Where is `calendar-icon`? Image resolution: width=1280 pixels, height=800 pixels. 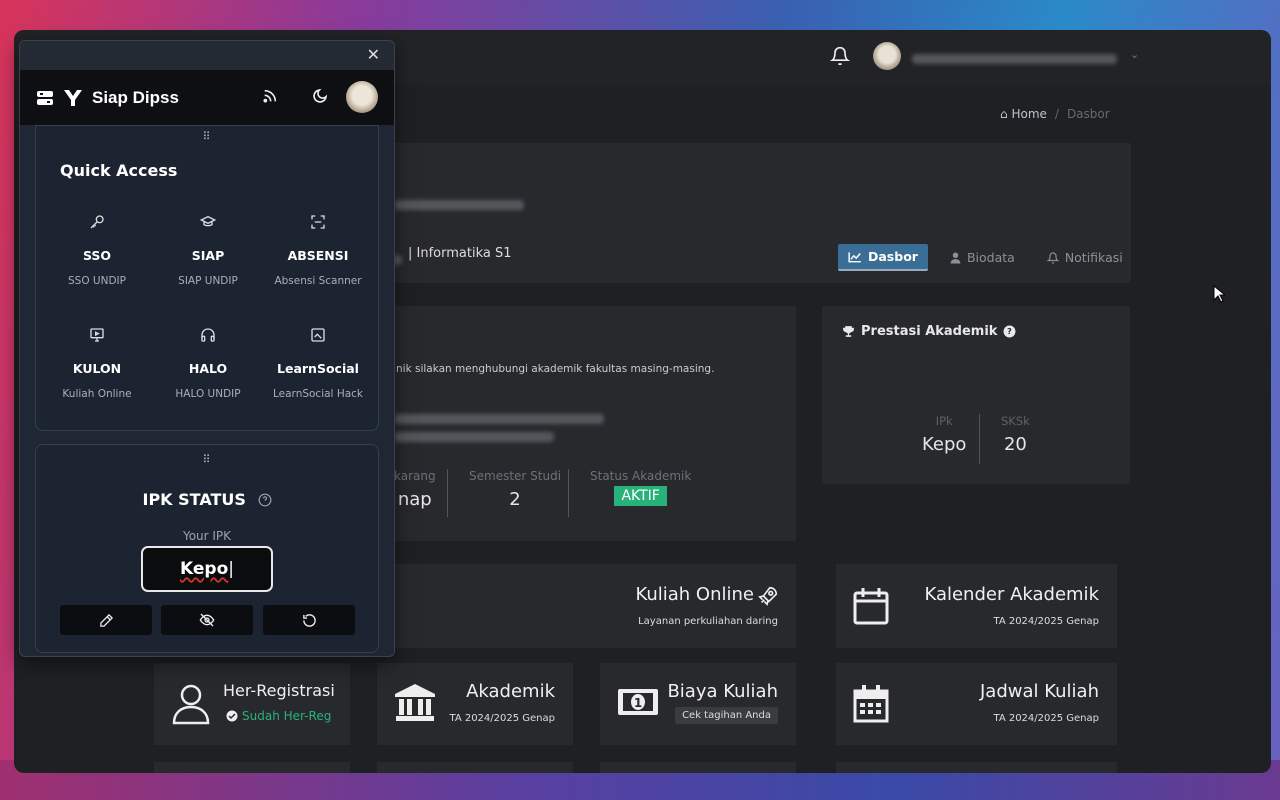
calendar-icon is located at coordinates (871, 606).